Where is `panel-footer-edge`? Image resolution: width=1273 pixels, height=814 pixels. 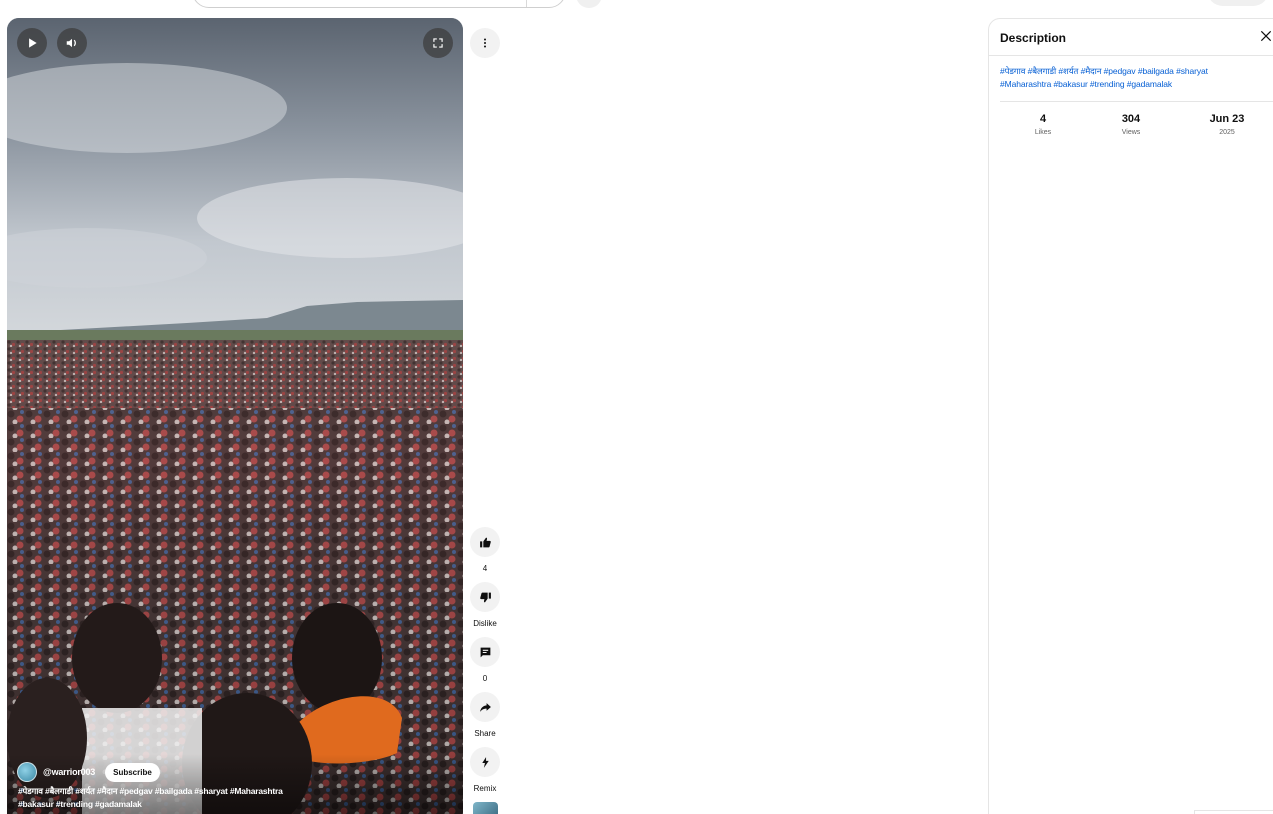
panel-footer-edge is located at coordinates (1233, 812).